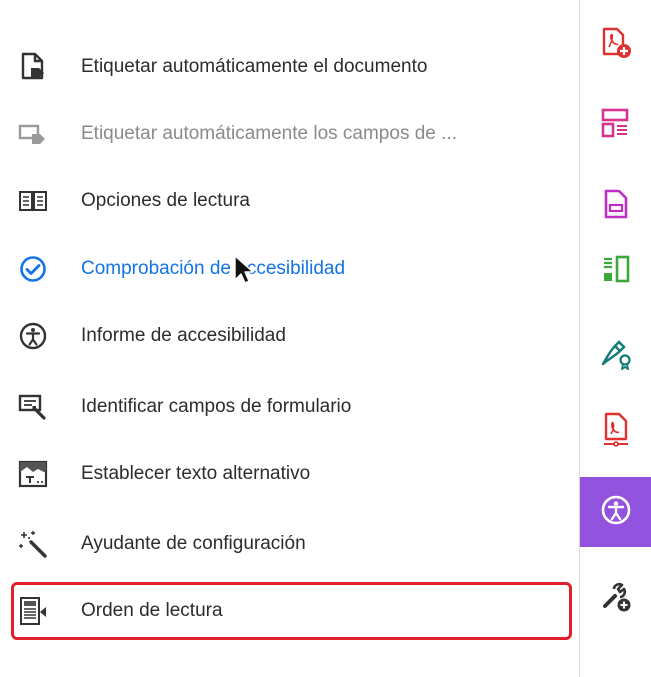 Image resolution: width=651 pixels, height=677 pixels. I want to click on organize-pages-icon, so click(616, 271).